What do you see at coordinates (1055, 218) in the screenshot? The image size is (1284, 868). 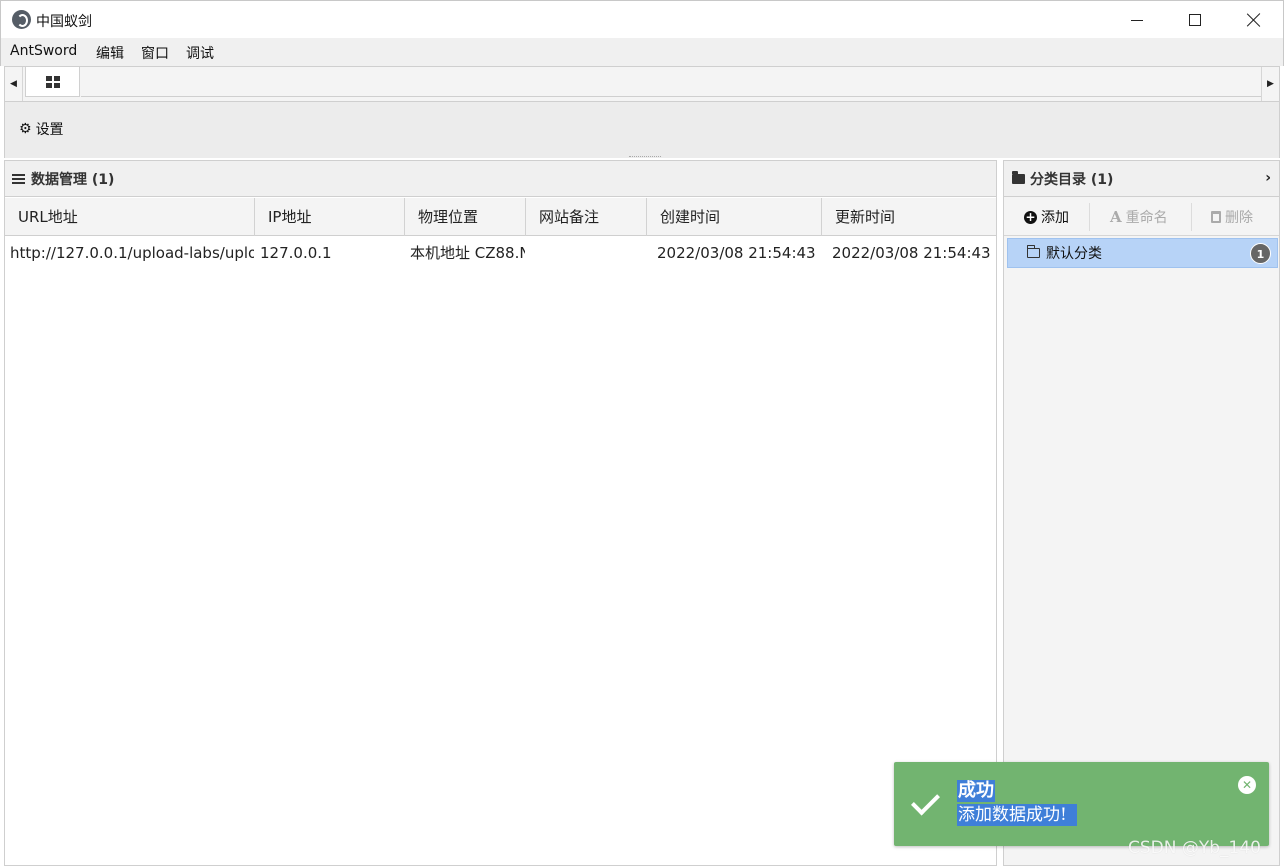 I see `add-category-label: 添加` at bounding box center [1055, 218].